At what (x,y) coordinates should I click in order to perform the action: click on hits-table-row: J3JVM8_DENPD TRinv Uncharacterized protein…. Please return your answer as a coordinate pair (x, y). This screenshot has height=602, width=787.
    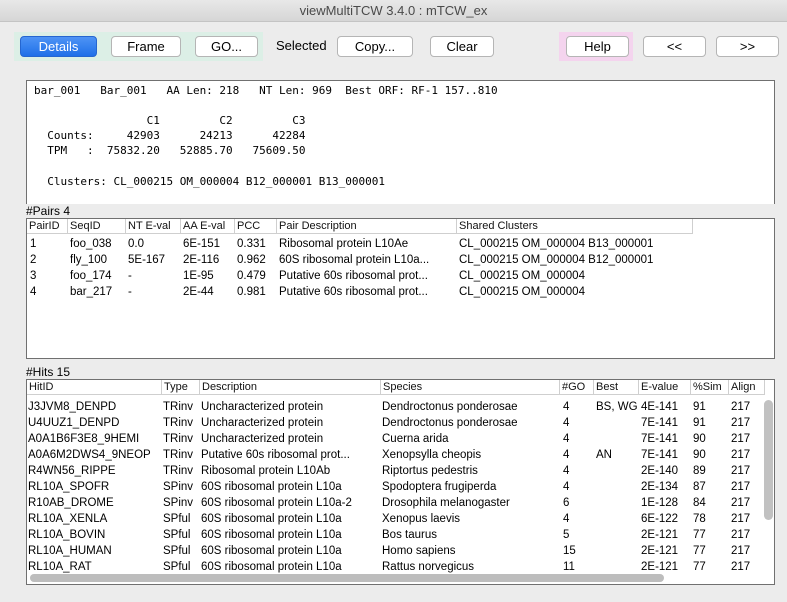
    Looking at the image, I should click on (399, 407).